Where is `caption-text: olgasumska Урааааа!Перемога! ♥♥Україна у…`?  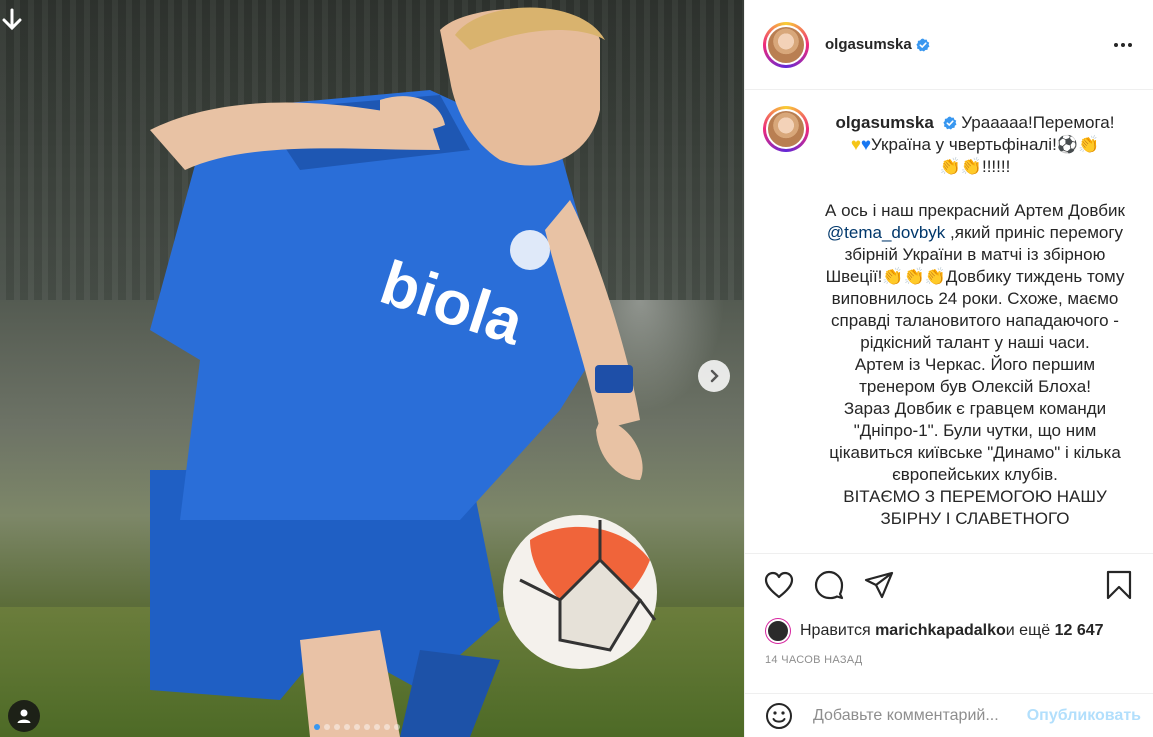 caption-text: olgasumska Урааааа!Перемога! ♥♥Україна у… is located at coordinates (975, 321).